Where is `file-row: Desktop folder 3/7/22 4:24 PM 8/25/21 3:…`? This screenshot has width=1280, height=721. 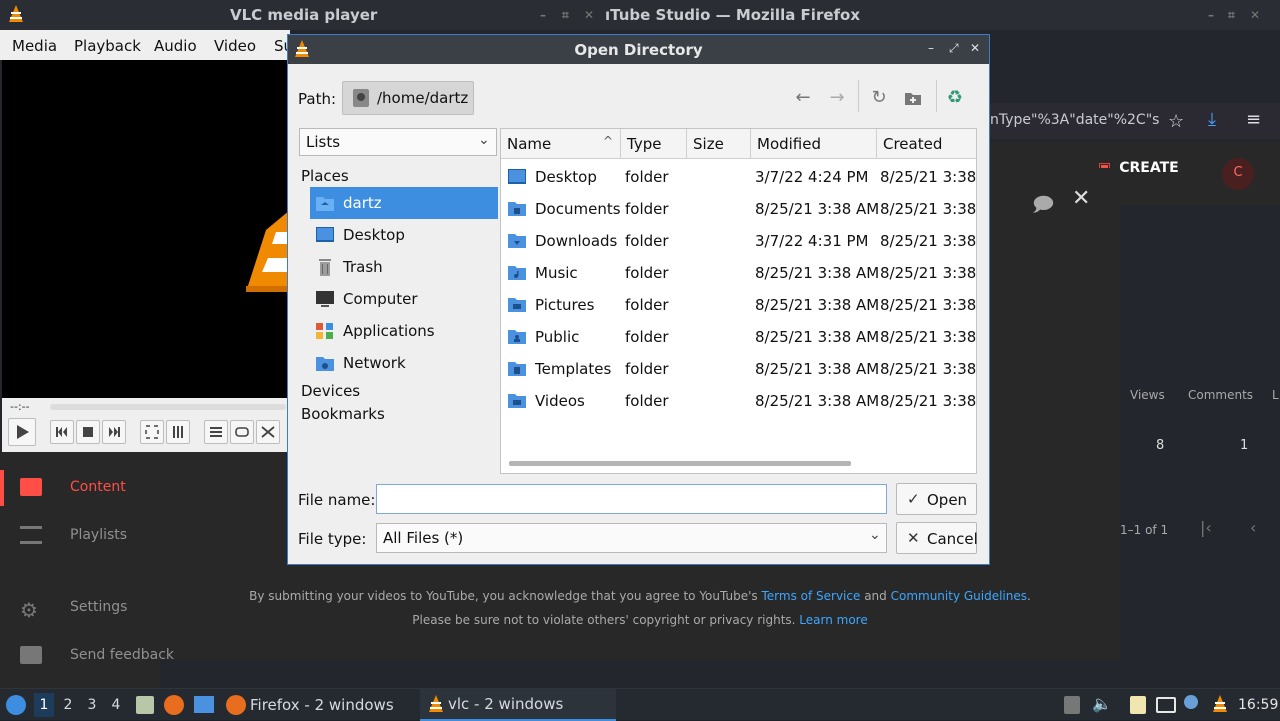 file-row: Desktop folder 3/7/22 4:24 PM 8/25/21 3:… is located at coordinates (738, 176).